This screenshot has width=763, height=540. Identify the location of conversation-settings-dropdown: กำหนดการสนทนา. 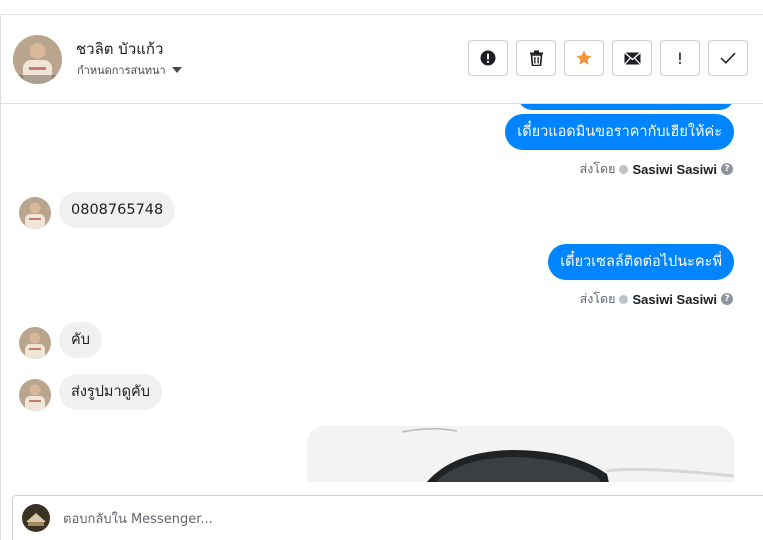
(129, 70).